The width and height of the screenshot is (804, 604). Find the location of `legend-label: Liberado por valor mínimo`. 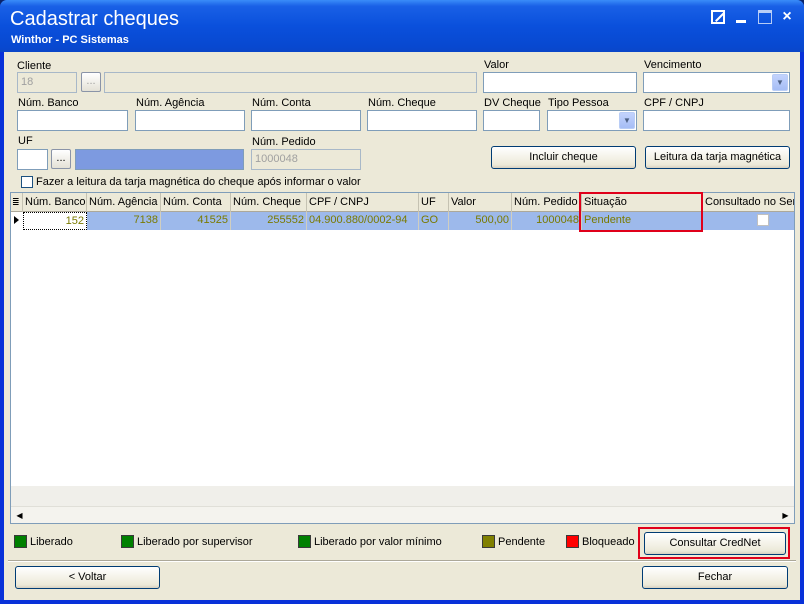

legend-label: Liberado por valor mínimo is located at coordinates (378, 542).